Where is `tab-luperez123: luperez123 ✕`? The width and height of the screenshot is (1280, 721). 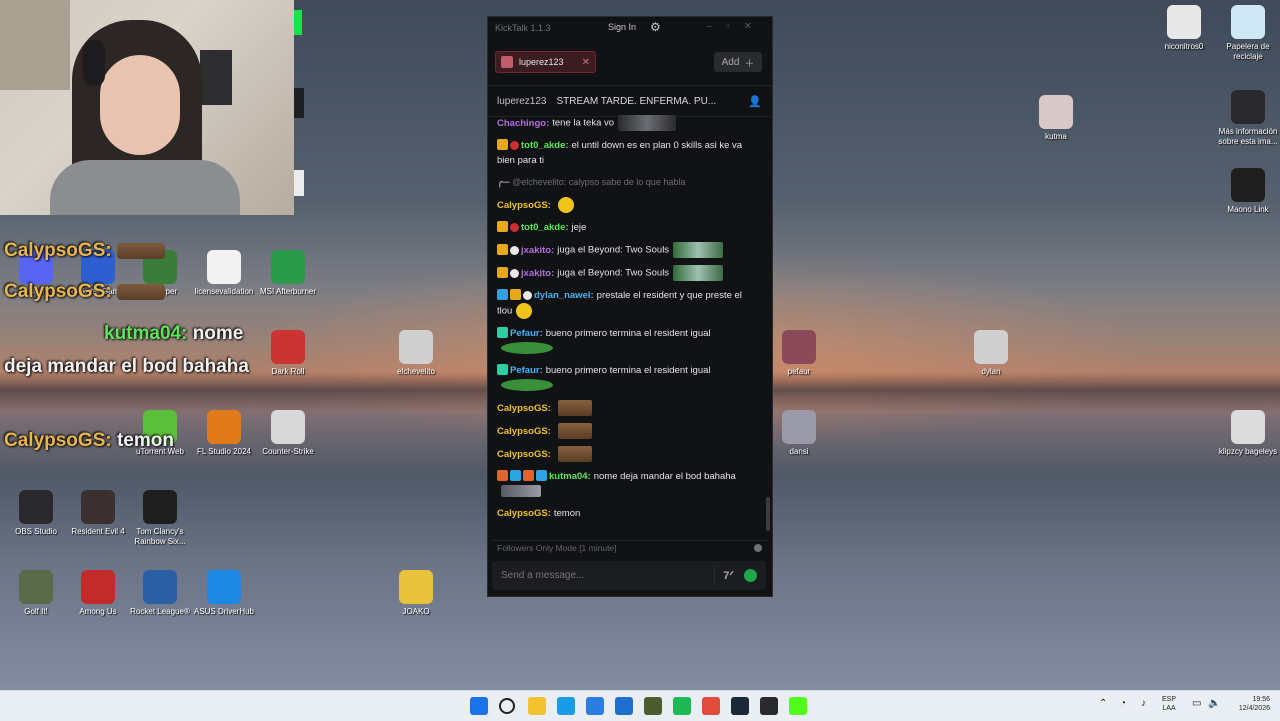
tab-luperez123: luperez123 ✕ is located at coordinates (545, 62).